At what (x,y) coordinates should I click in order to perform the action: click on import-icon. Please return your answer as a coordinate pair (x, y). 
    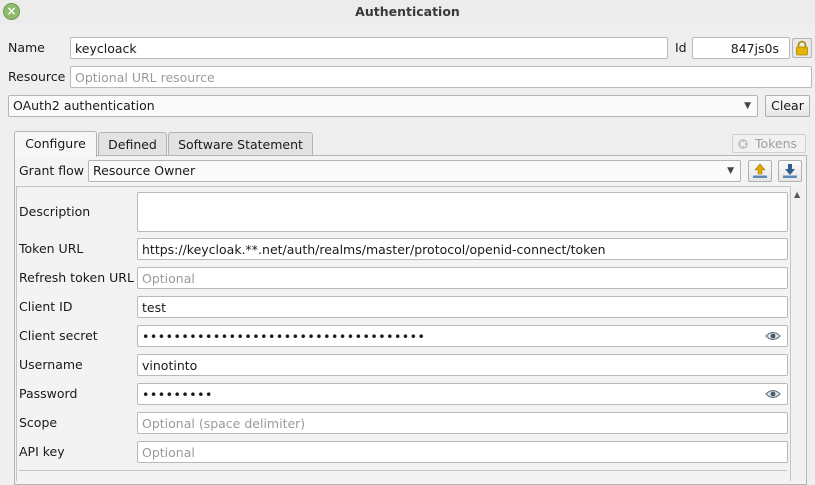
    Looking at the image, I should click on (790, 171).